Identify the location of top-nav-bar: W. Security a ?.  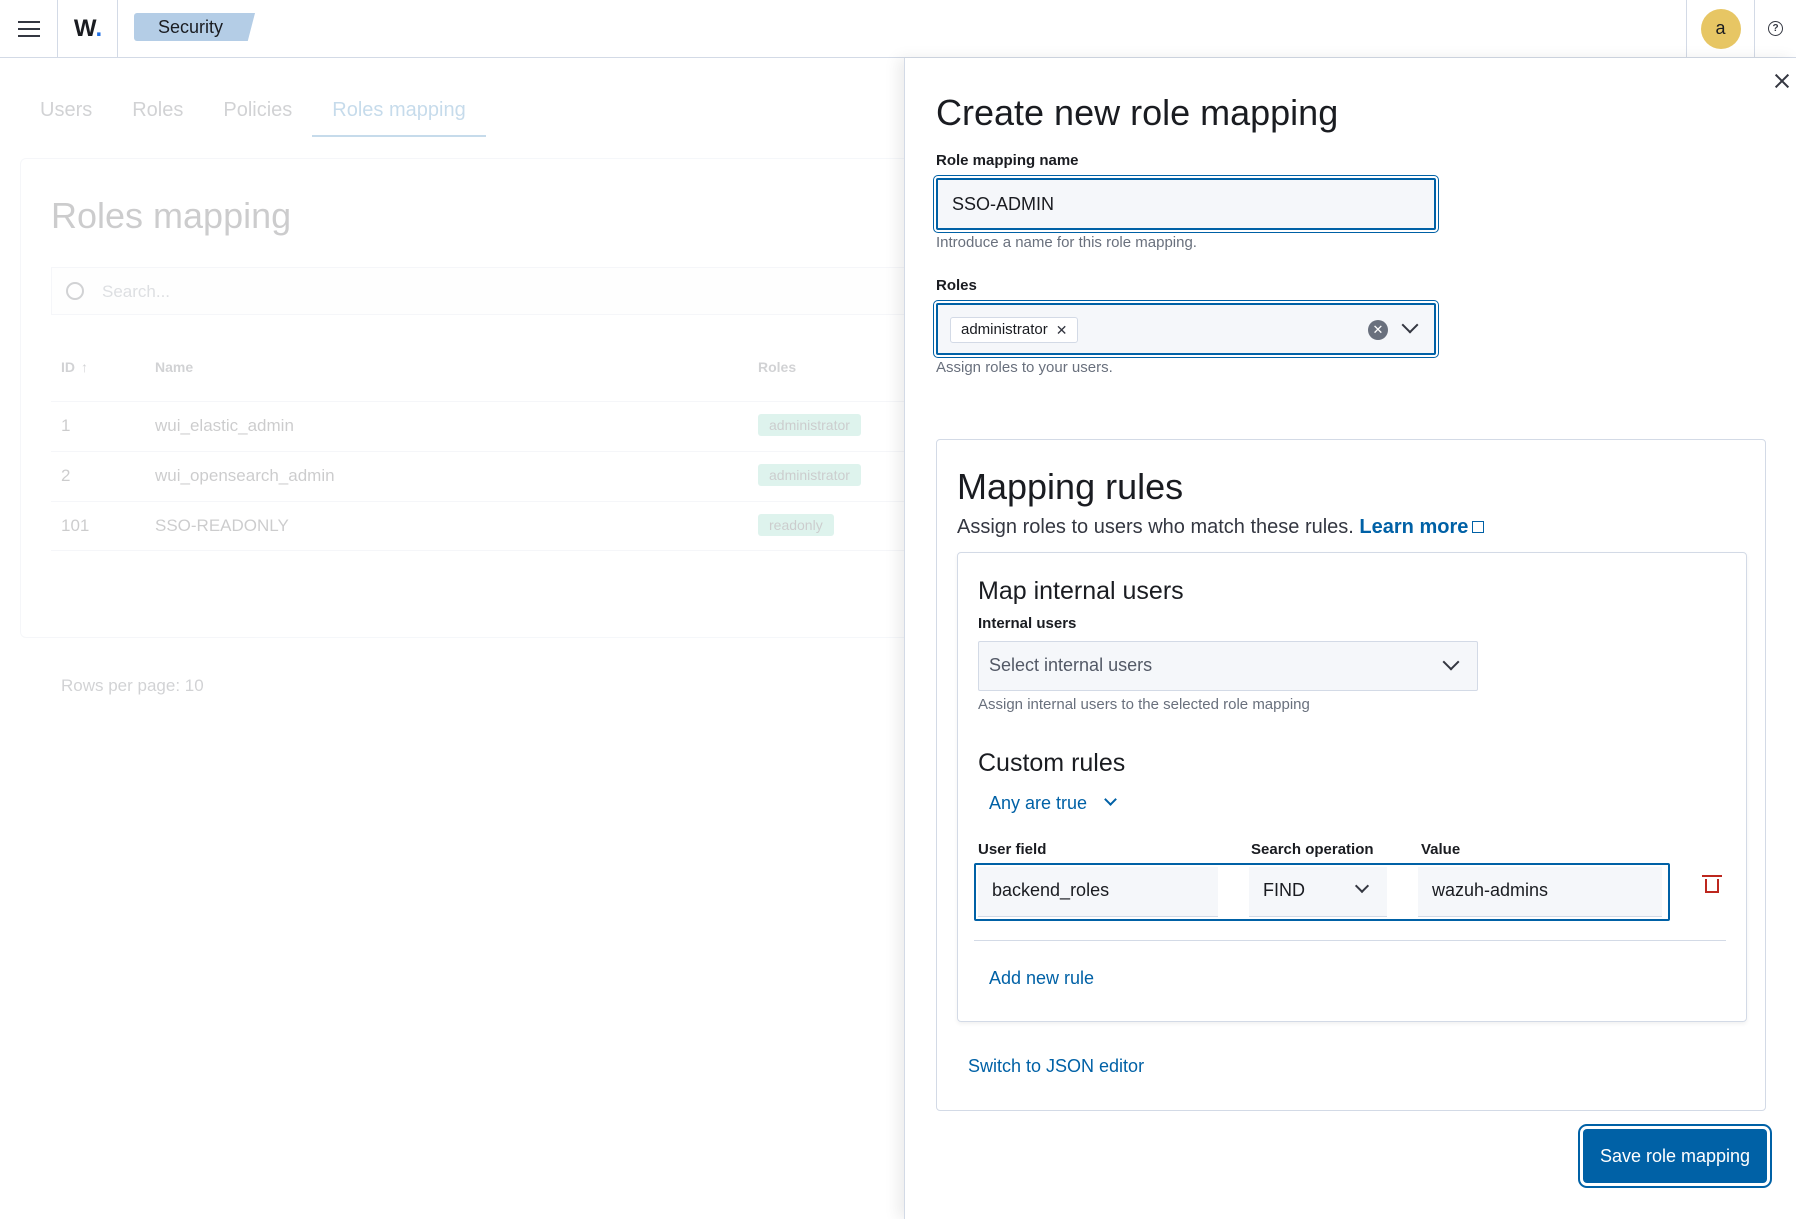
(898, 29).